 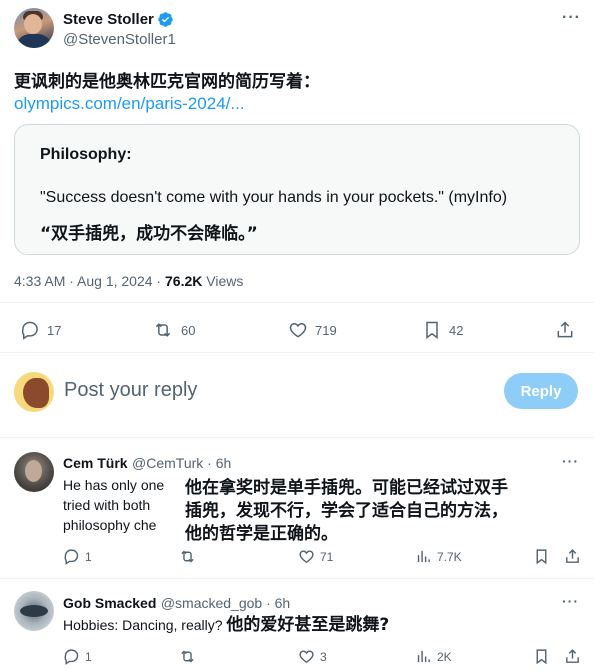 What do you see at coordinates (449, 556) in the screenshot?
I see `views-count: 7.7K` at bounding box center [449, 556].